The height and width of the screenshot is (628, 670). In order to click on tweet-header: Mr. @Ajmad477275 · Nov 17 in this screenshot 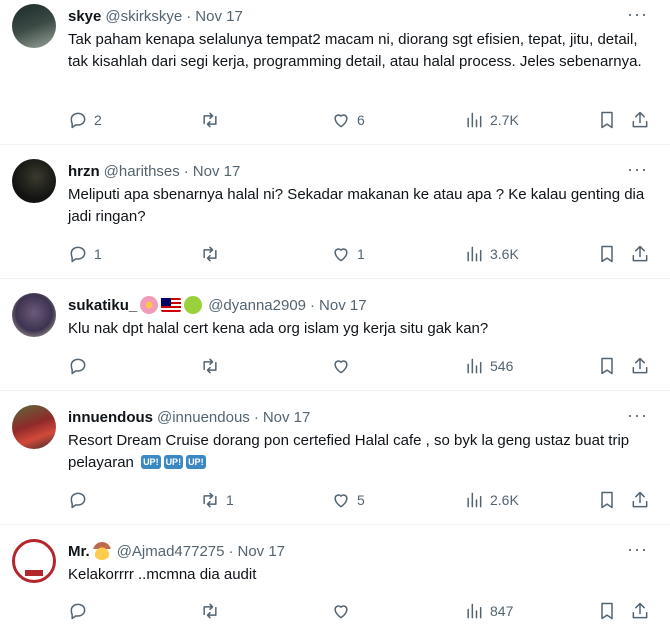, I will do `click(361, 551)`.